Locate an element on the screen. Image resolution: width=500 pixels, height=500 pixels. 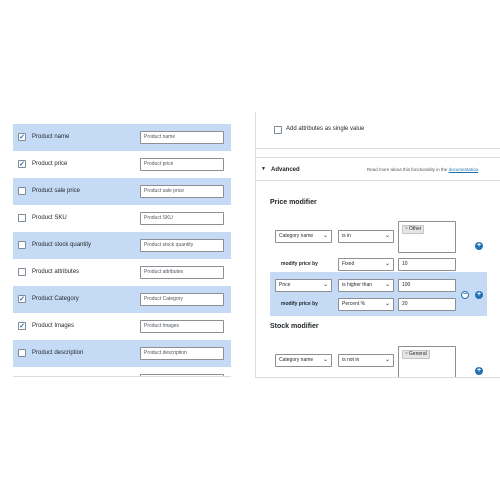
price-rule1-amount-input: 10 is located at coordinates (427, 264).